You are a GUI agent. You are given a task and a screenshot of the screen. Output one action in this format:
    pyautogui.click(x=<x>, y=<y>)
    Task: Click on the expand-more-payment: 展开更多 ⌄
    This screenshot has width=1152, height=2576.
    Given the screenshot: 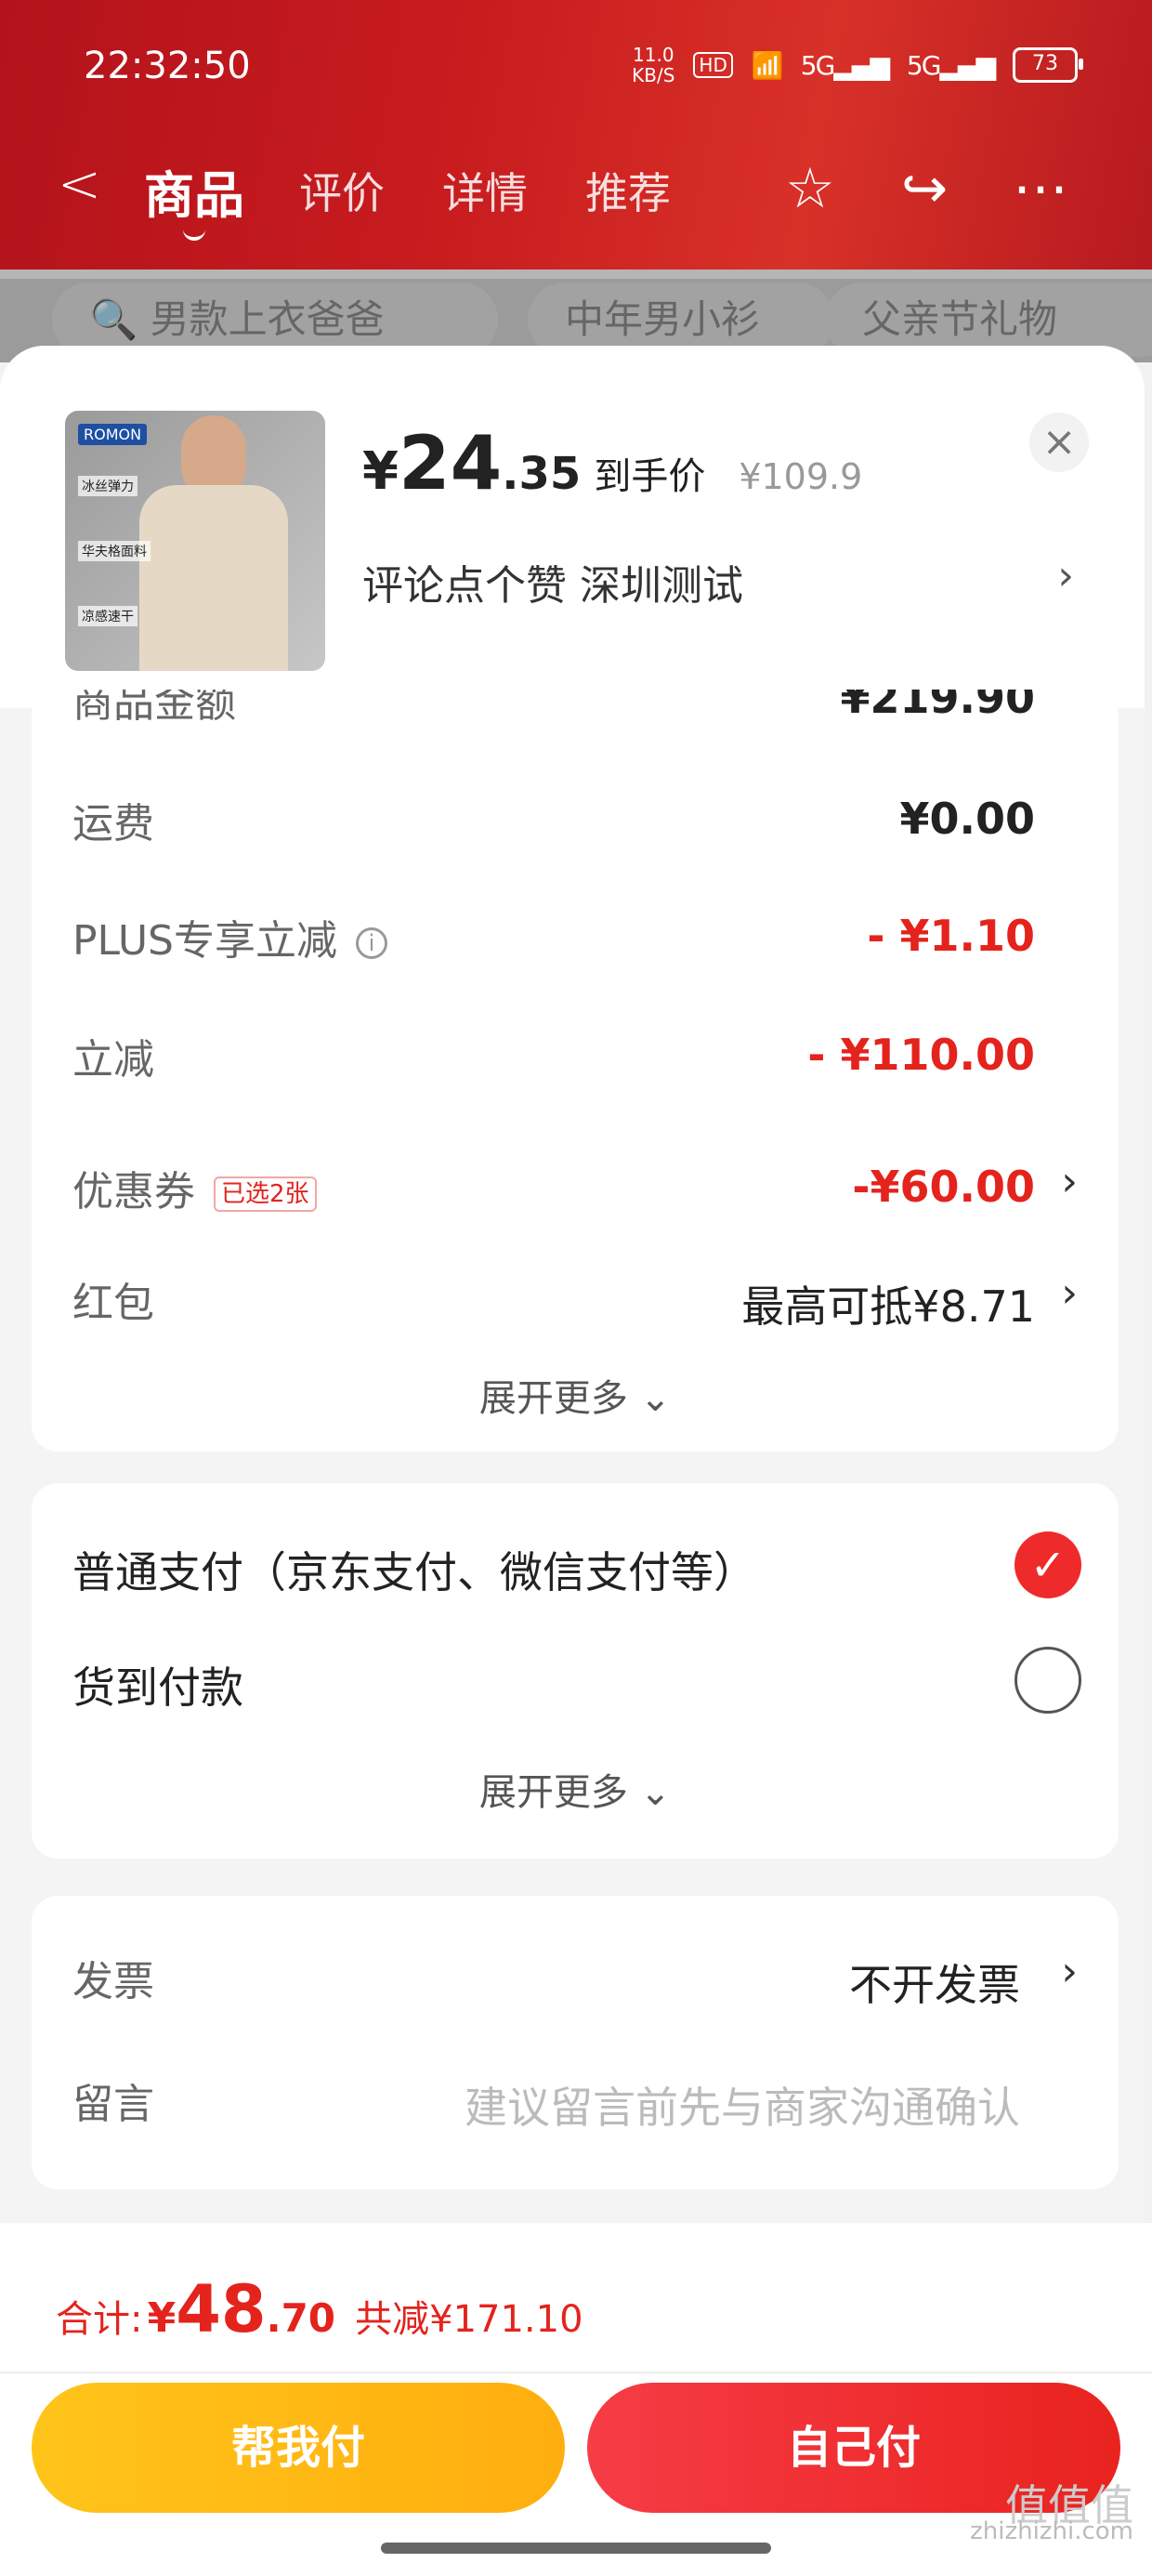 What is the action you would take?
    pyautogui.click(x=575, y=1789)
    